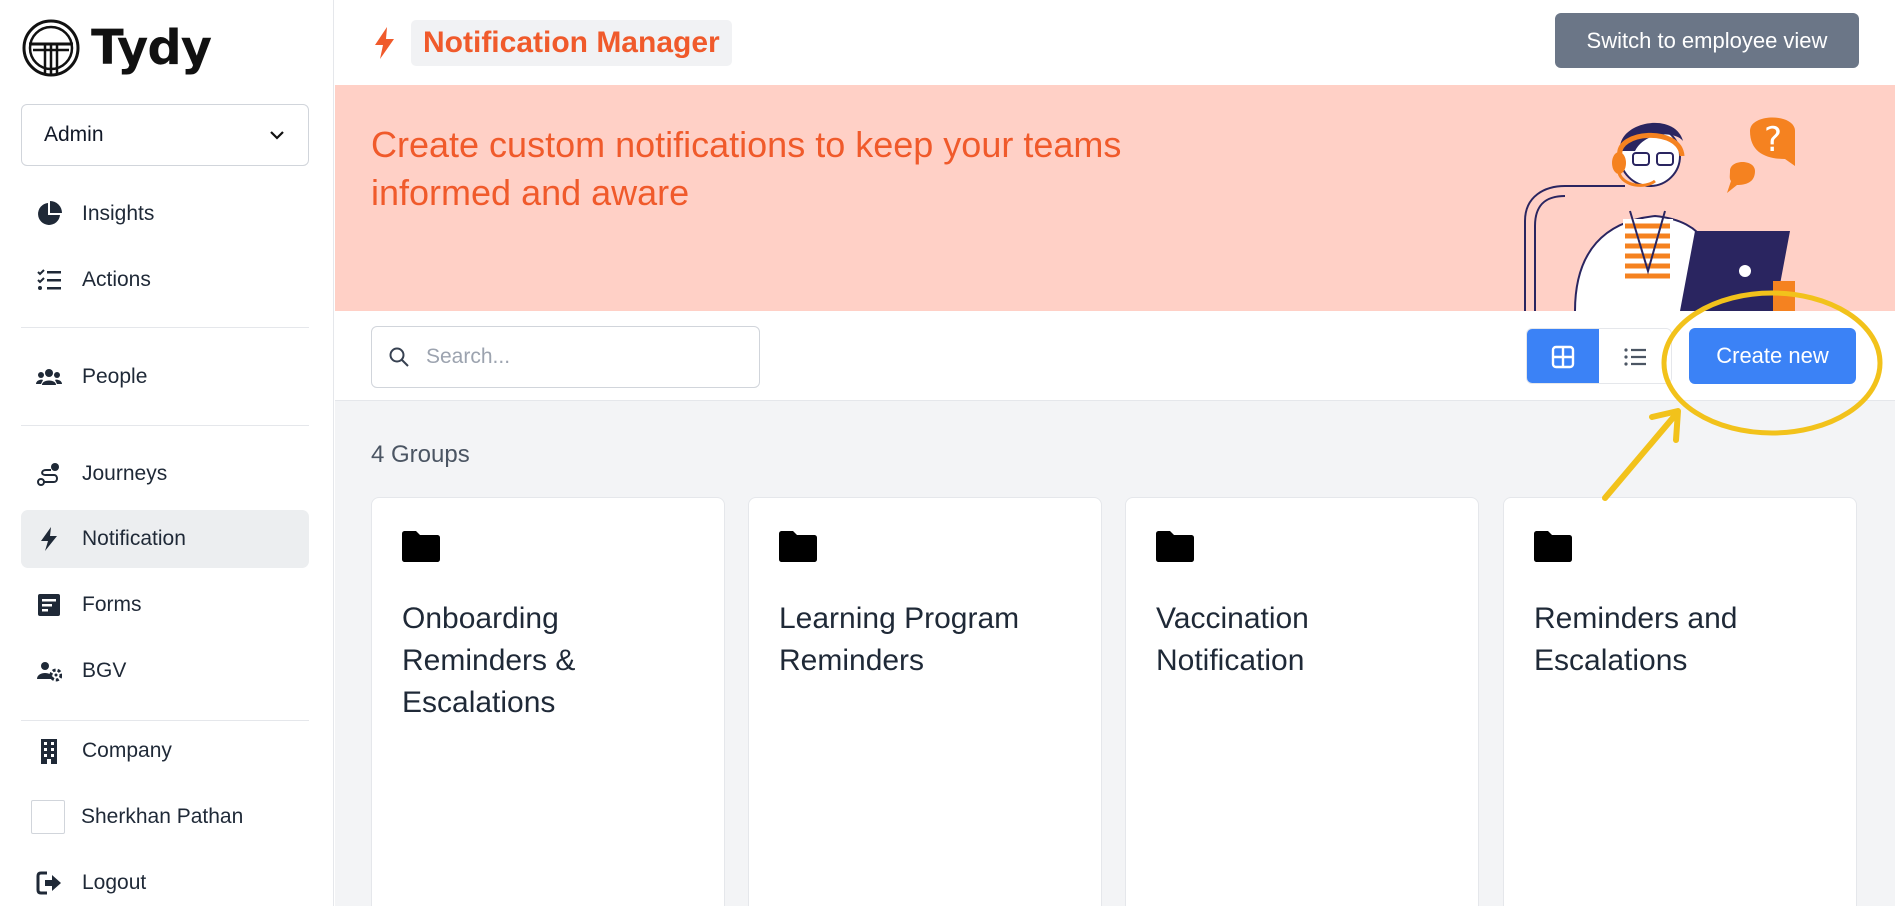 The height and width of the screenshot is (906, 1895). What do you see at coordinates (277, 135) in the screenshot?
I see `chevron-down-icon` at bounding box center [277, 135].